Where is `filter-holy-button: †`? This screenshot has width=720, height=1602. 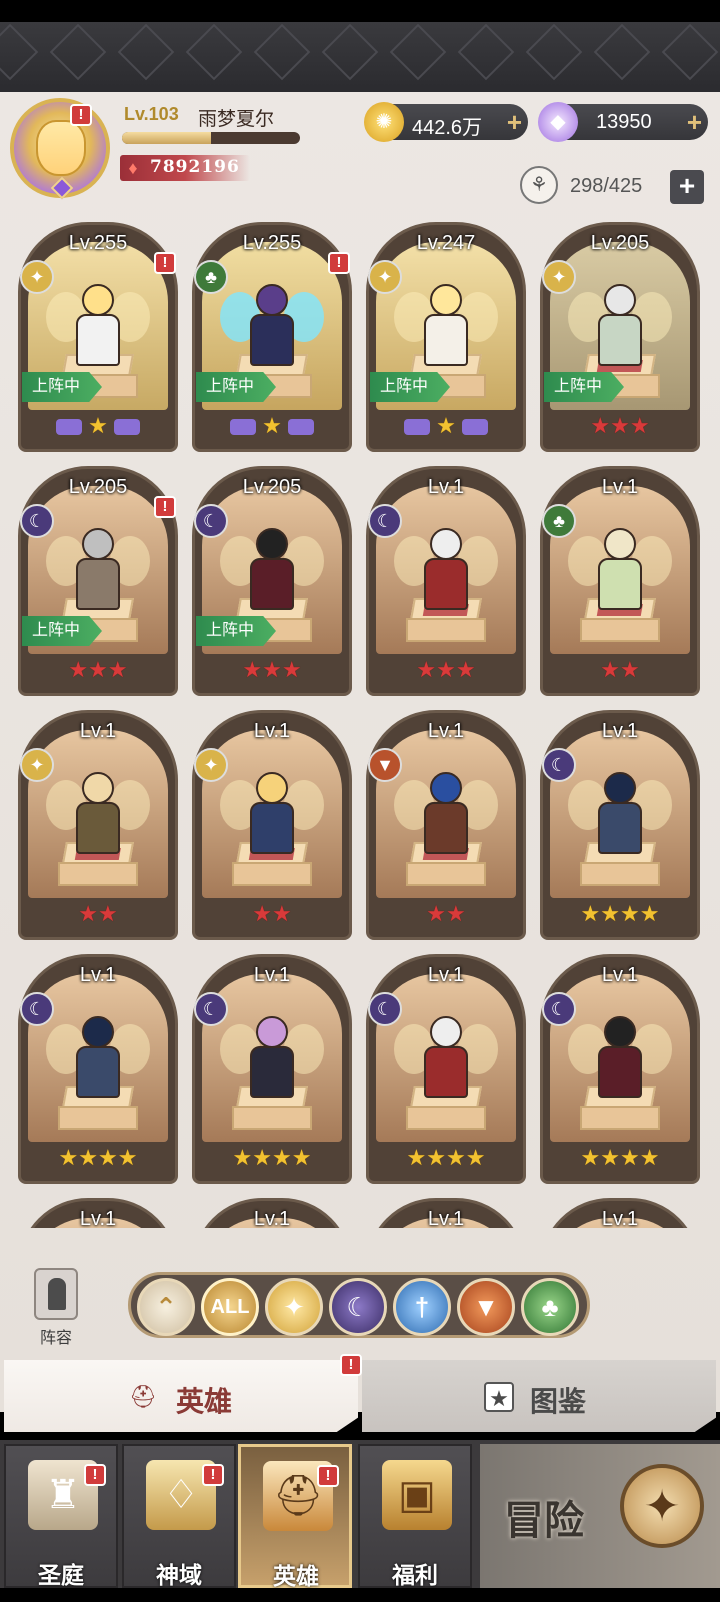
filter-holy-button: † is located at coordinates (422, 1307).